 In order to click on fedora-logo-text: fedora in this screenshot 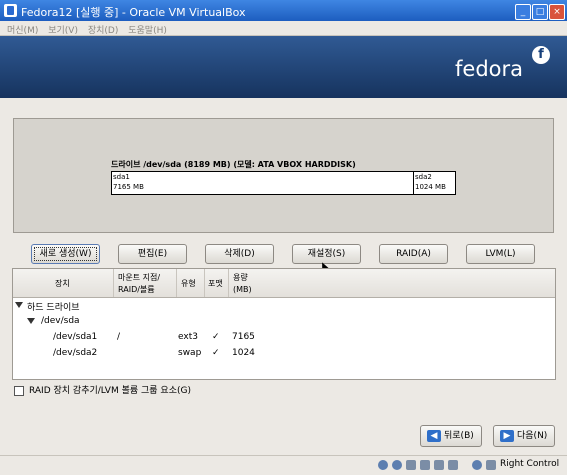, I will do `click(489, 69)`.